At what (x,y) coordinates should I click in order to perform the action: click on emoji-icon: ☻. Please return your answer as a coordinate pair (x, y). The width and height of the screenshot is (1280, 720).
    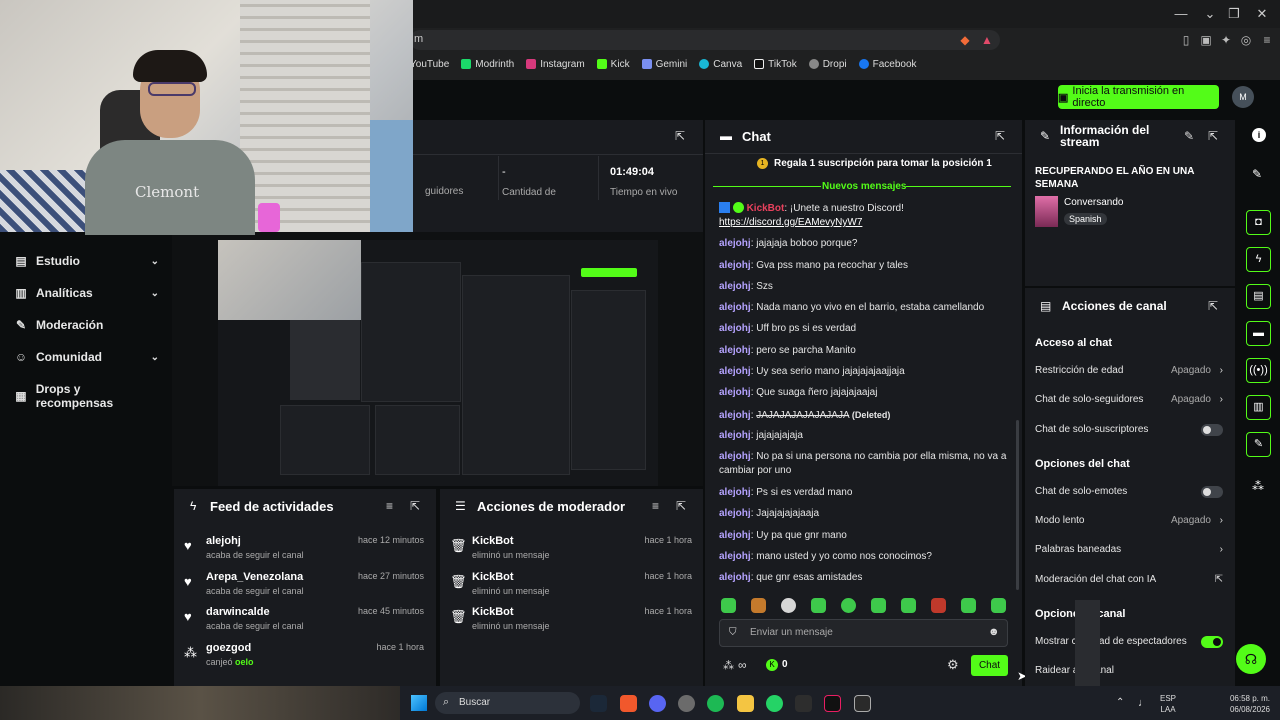
    Looking at the image, I should click on (994, 632).